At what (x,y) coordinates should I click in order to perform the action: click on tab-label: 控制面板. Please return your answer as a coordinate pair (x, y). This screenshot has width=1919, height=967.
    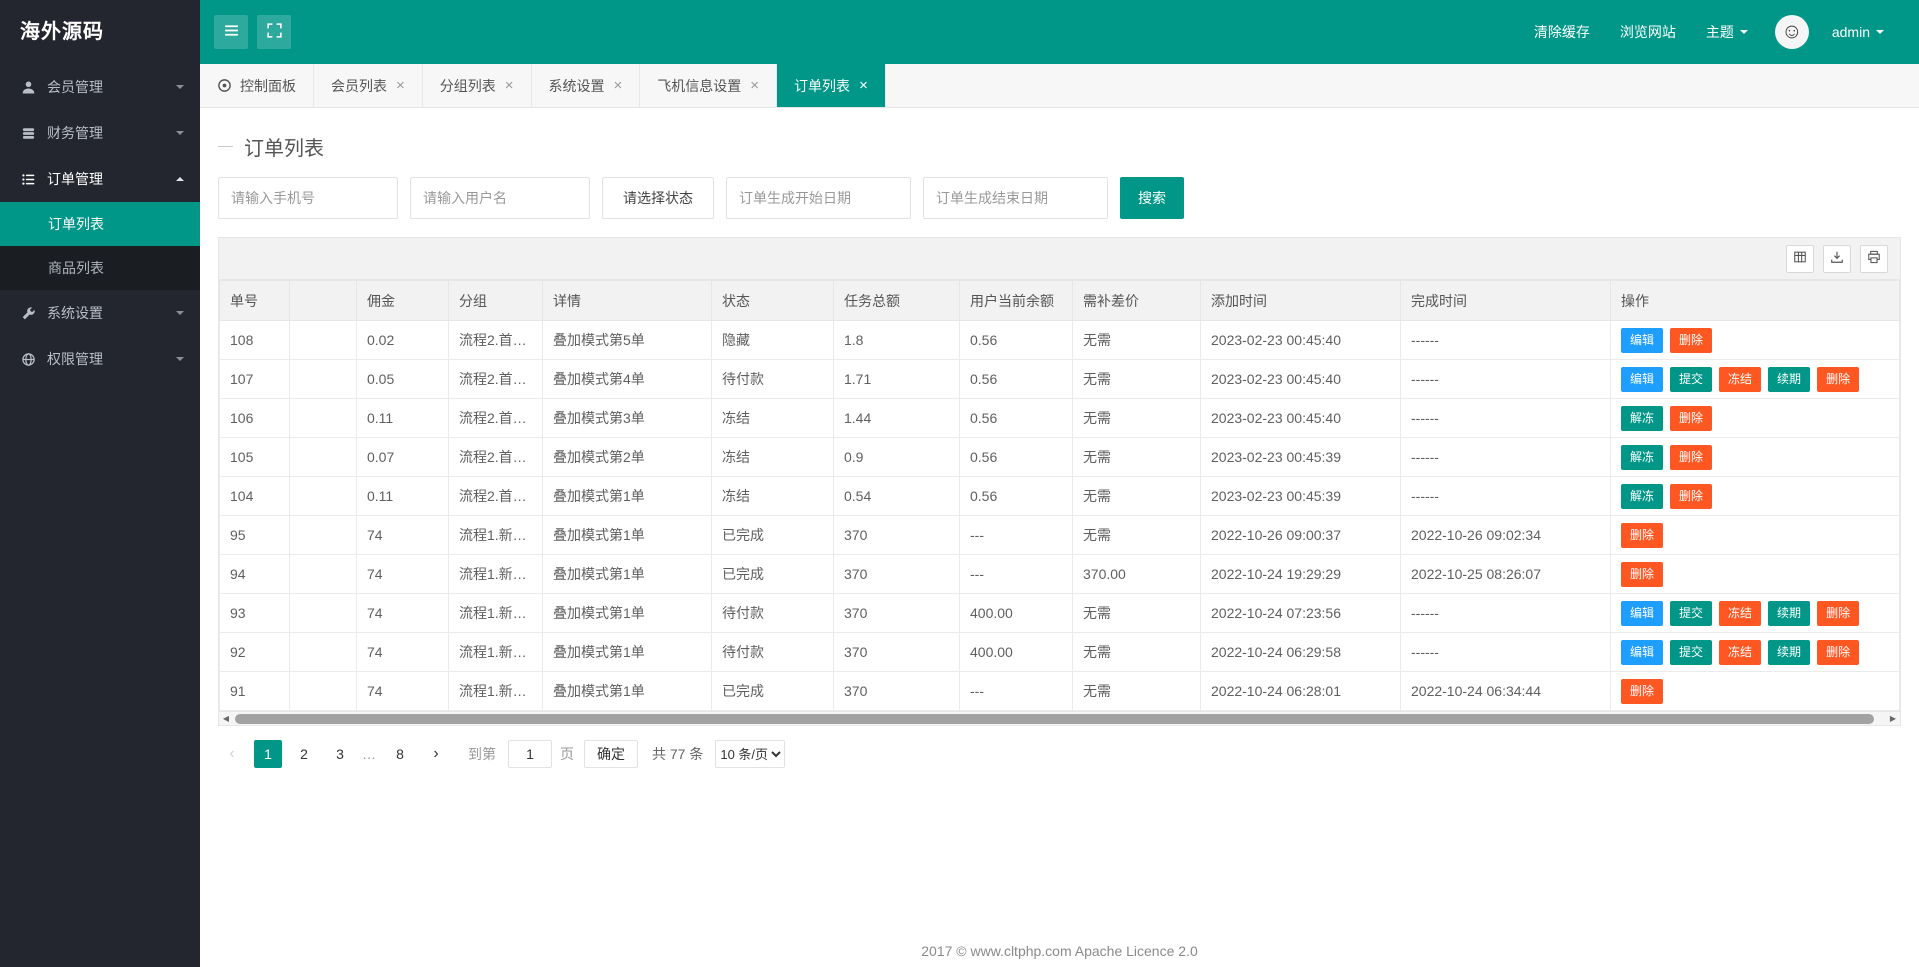
    Looking at the image, I should click on (268, 85).